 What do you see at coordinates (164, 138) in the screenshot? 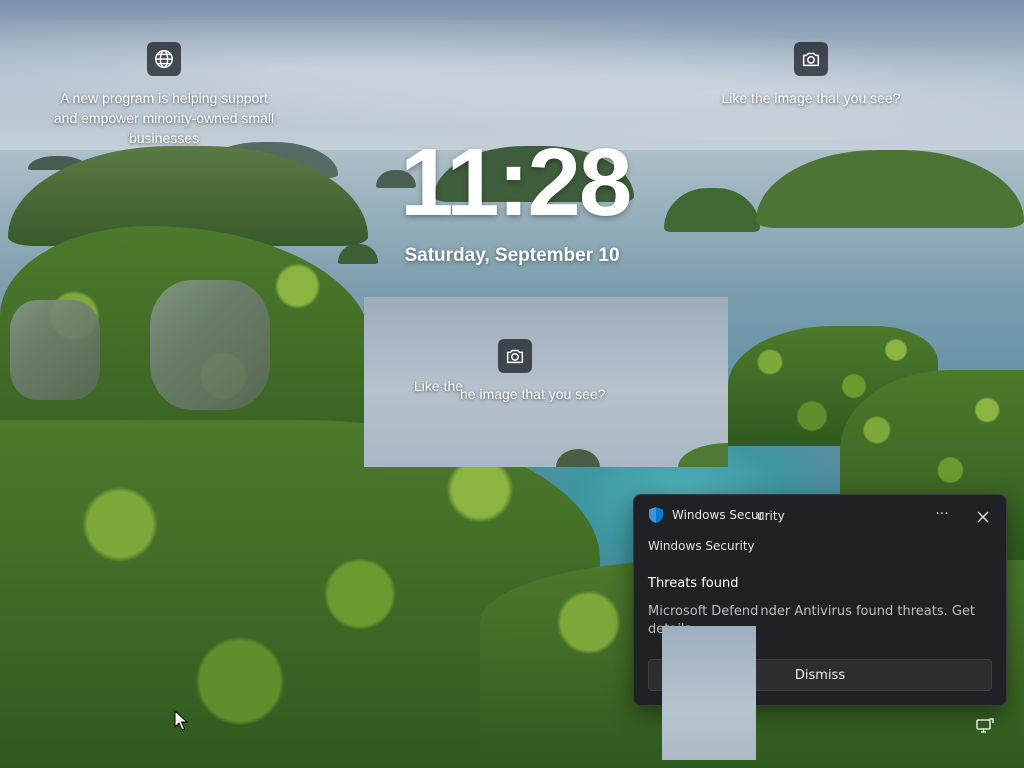
I see `spotlight-info-line: businesses` at bounding box center [164, 138].